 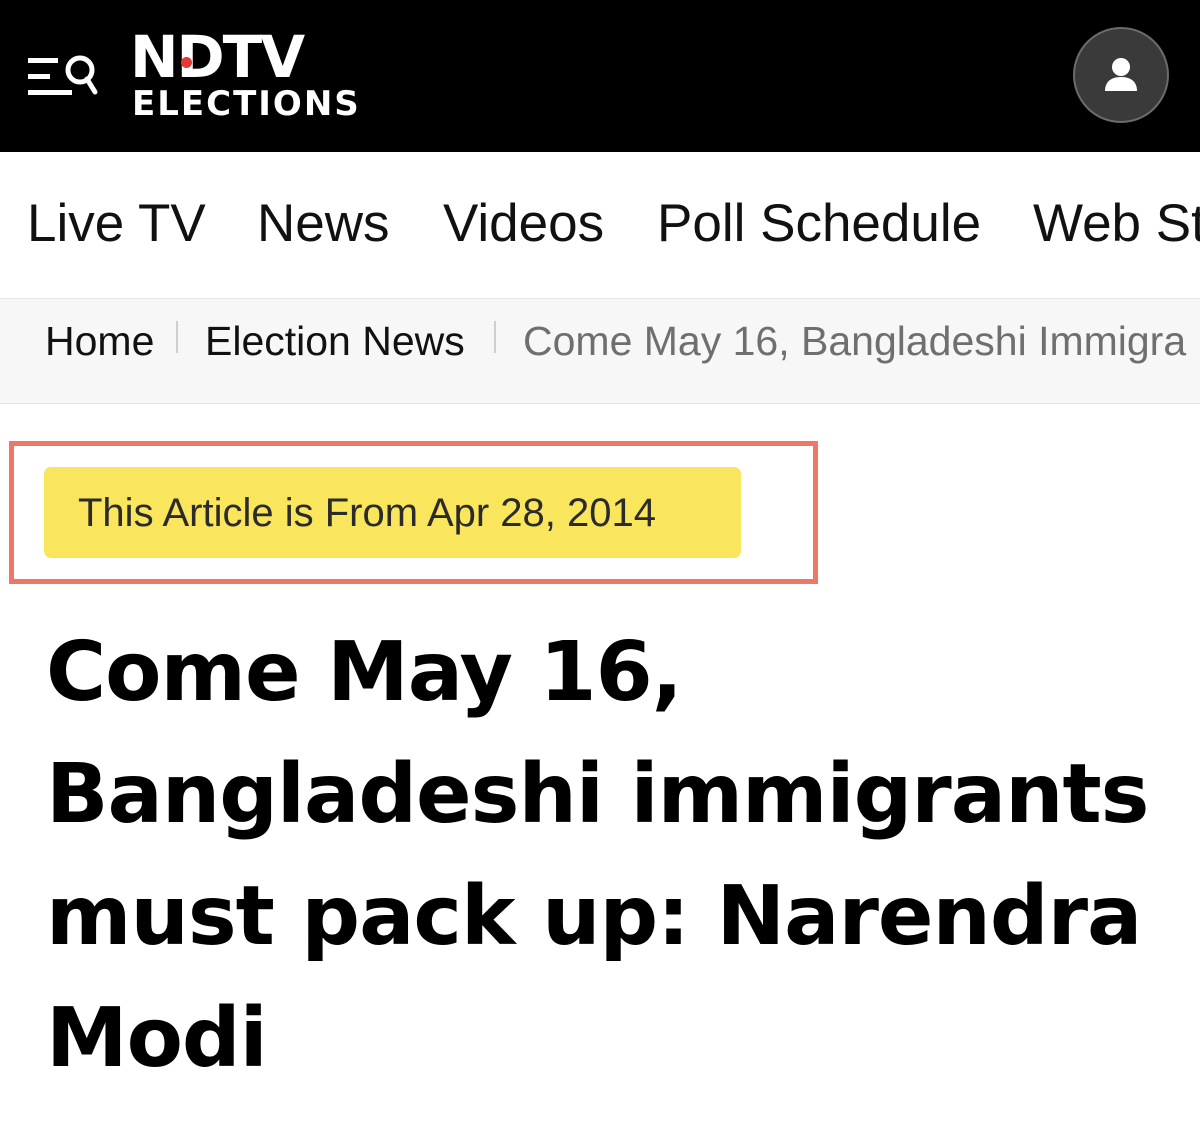 What do you see at coordinates (186, 62) in the screenshot?
I see `logo-red-dot` at bounding box center [186, 62].